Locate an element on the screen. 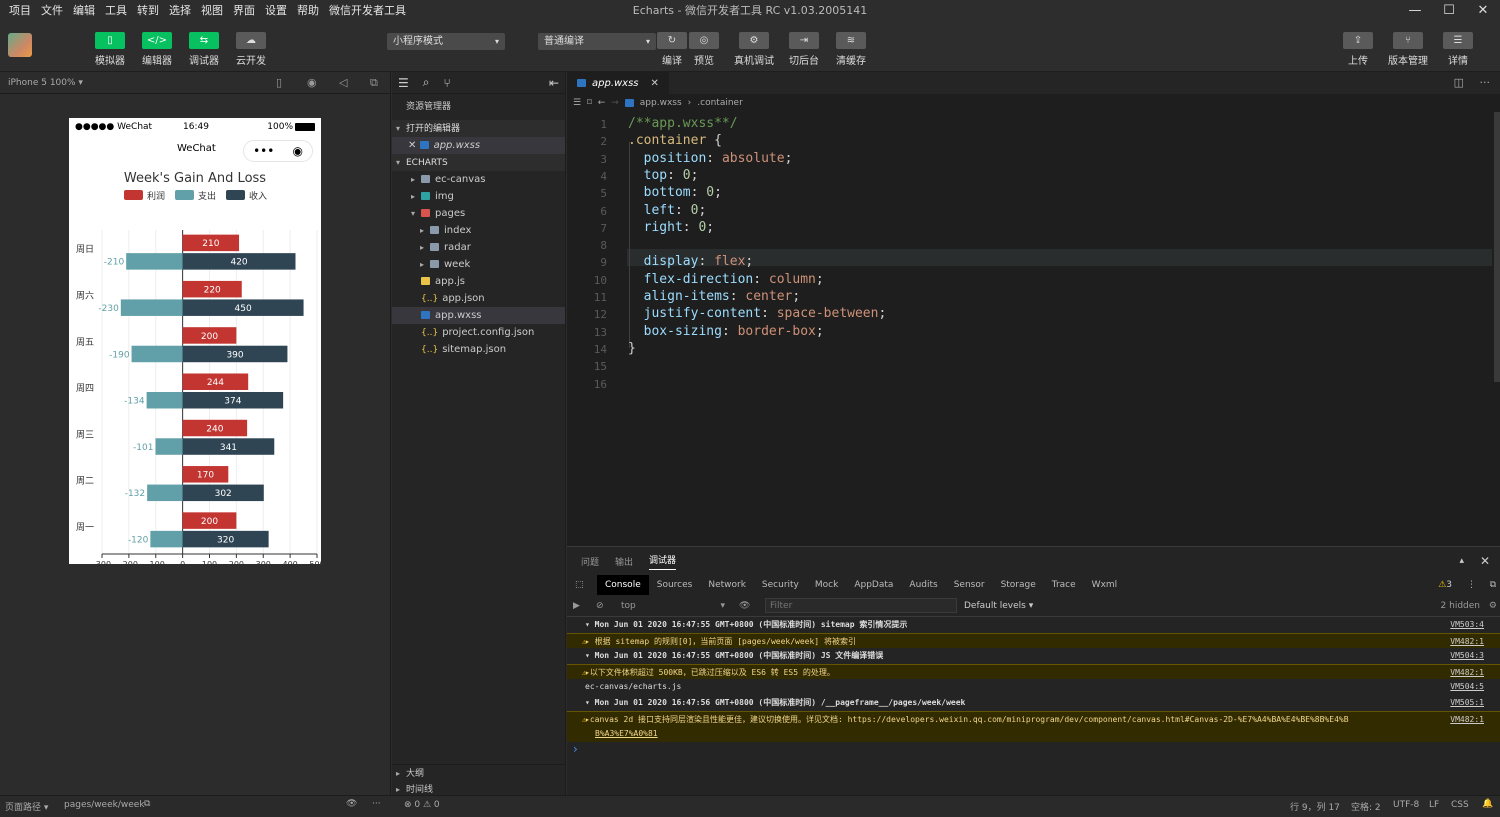  capsule-menu: ••• ◉ is located at coordinates (278, 151).